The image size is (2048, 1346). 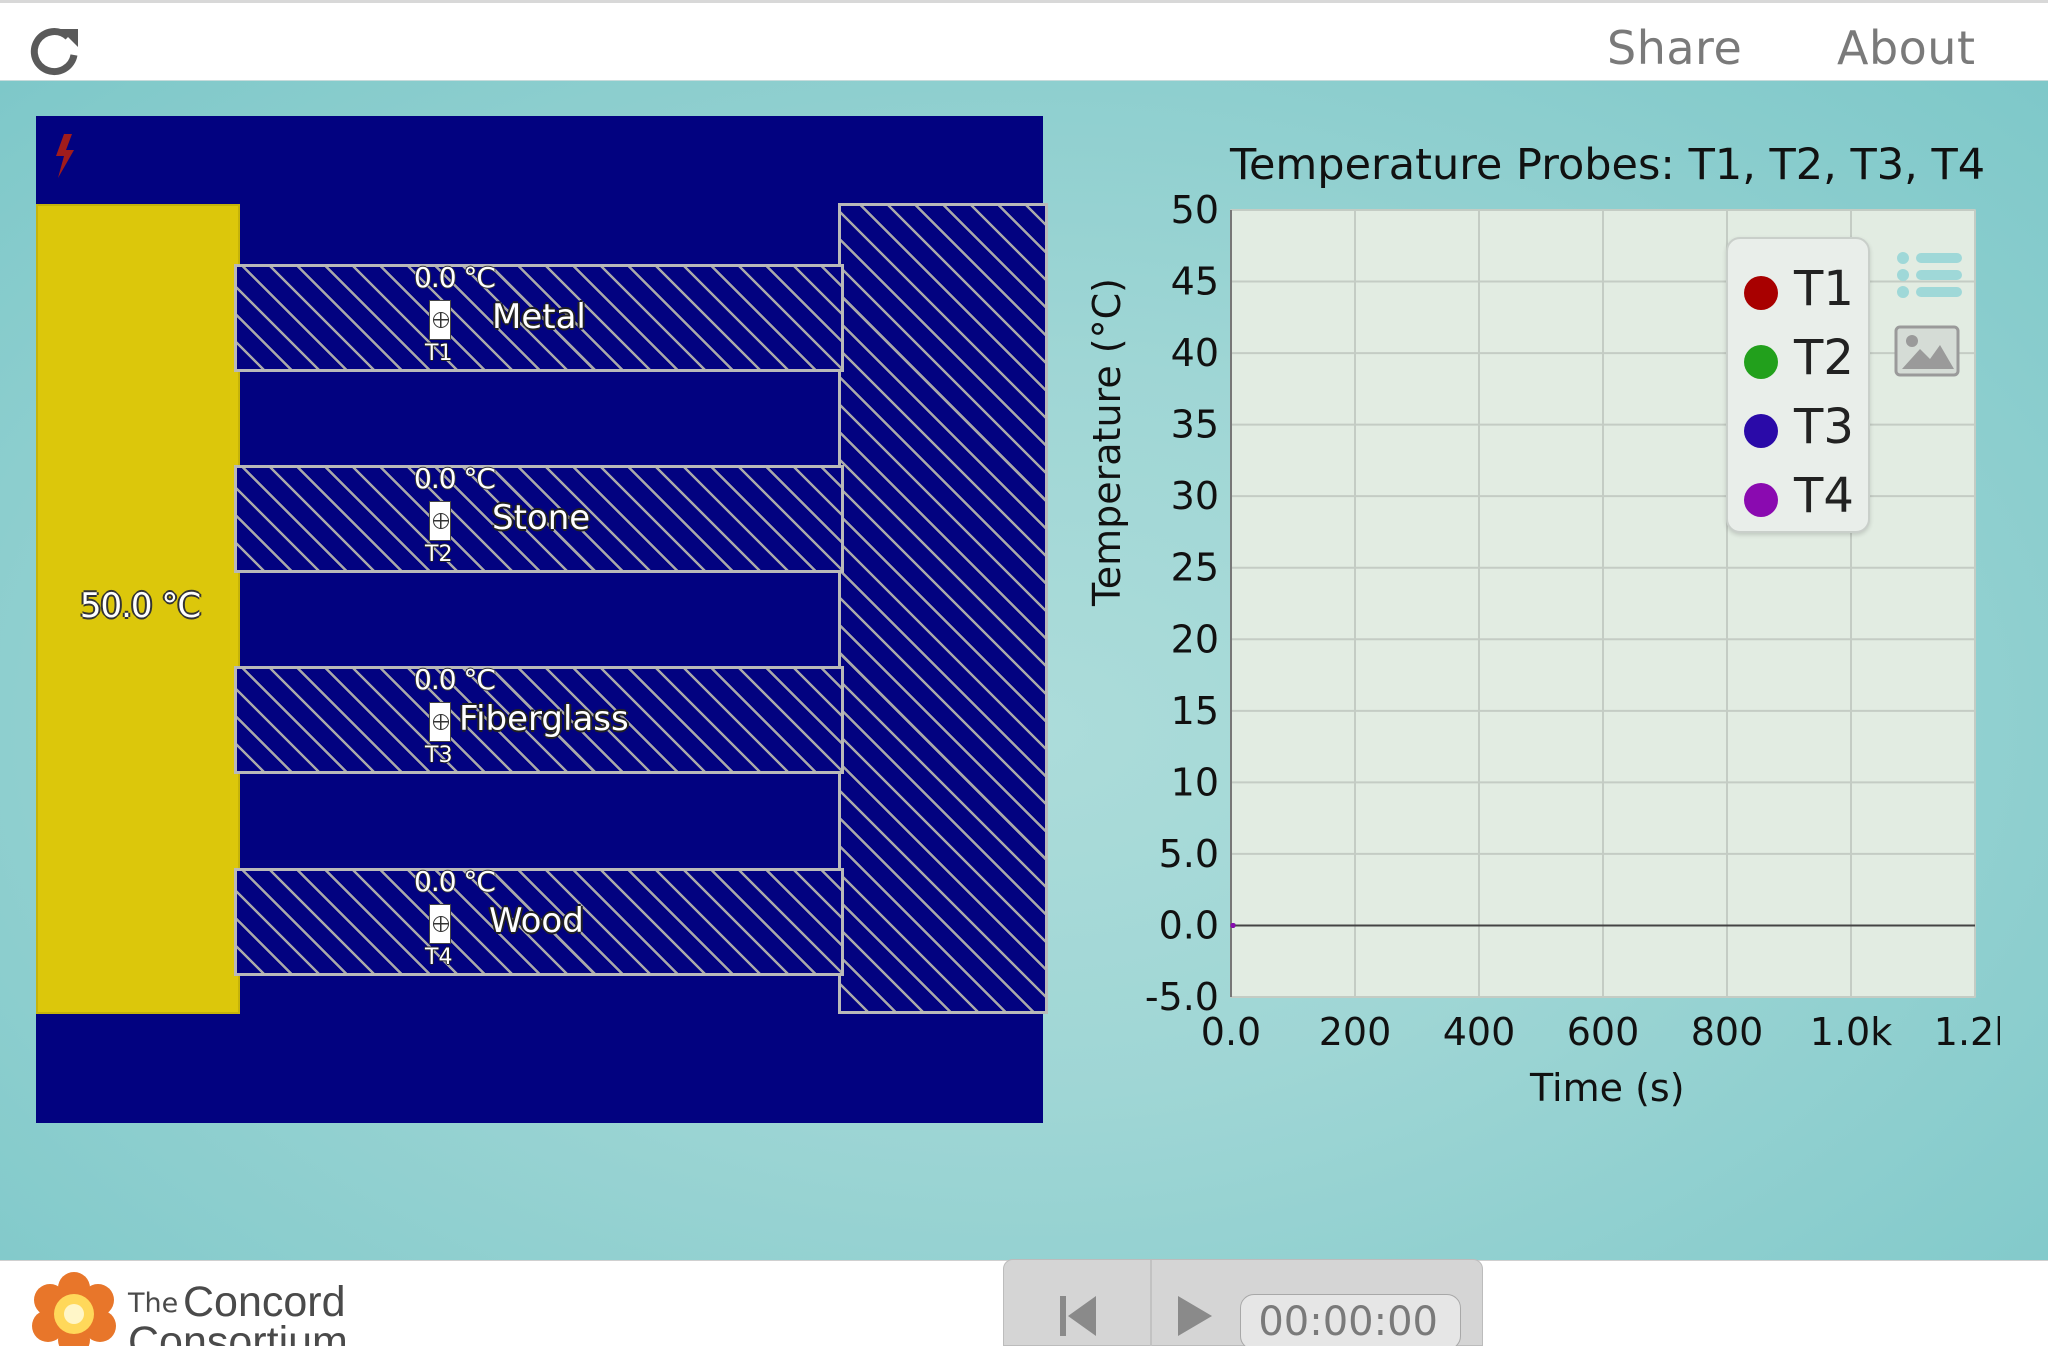 I want to click on bar-label: Wood, so click(x=536, y=921).